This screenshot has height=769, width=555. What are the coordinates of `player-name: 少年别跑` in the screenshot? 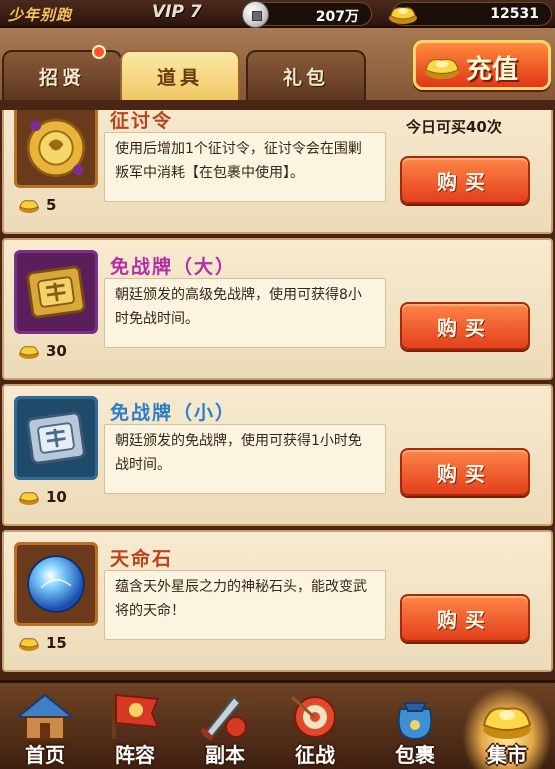 It's located at (40, 15).